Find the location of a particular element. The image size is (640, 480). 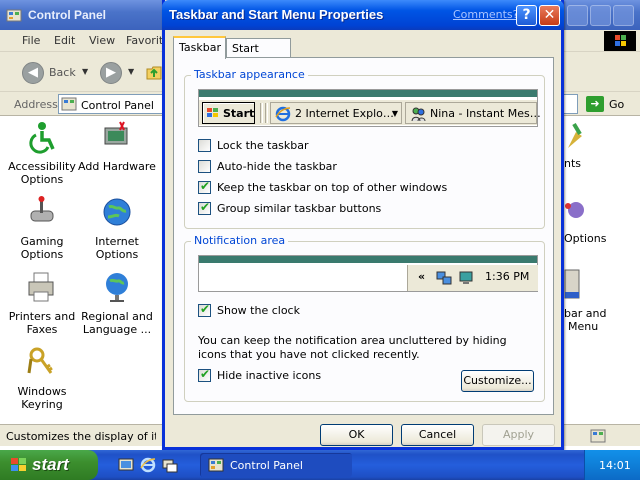

address-label: Address is located at coordinates (36, 104).